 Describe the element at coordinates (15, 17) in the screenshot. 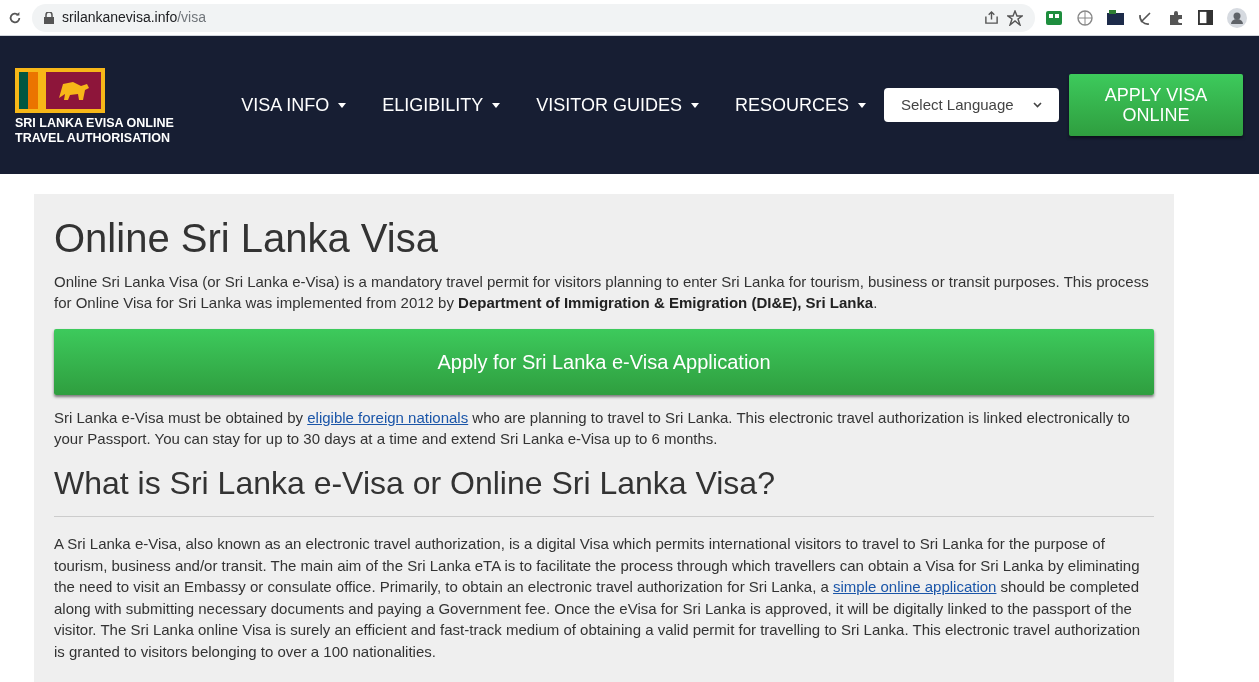

I see `reload-icon` at that location.